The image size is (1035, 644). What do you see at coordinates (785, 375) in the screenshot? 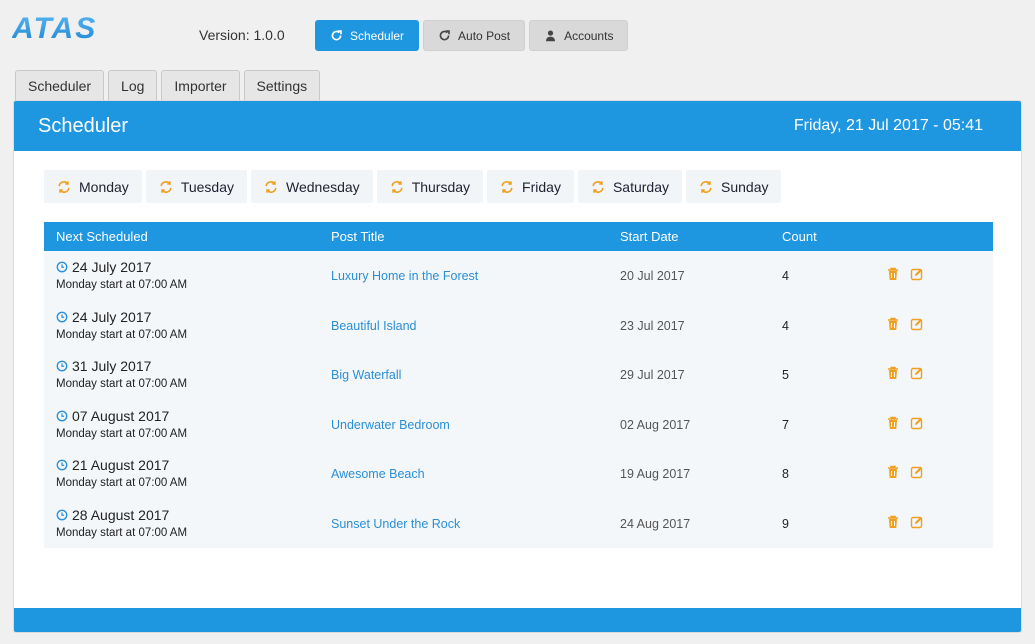
I see `count: 5` at bounding box center [785, 375].